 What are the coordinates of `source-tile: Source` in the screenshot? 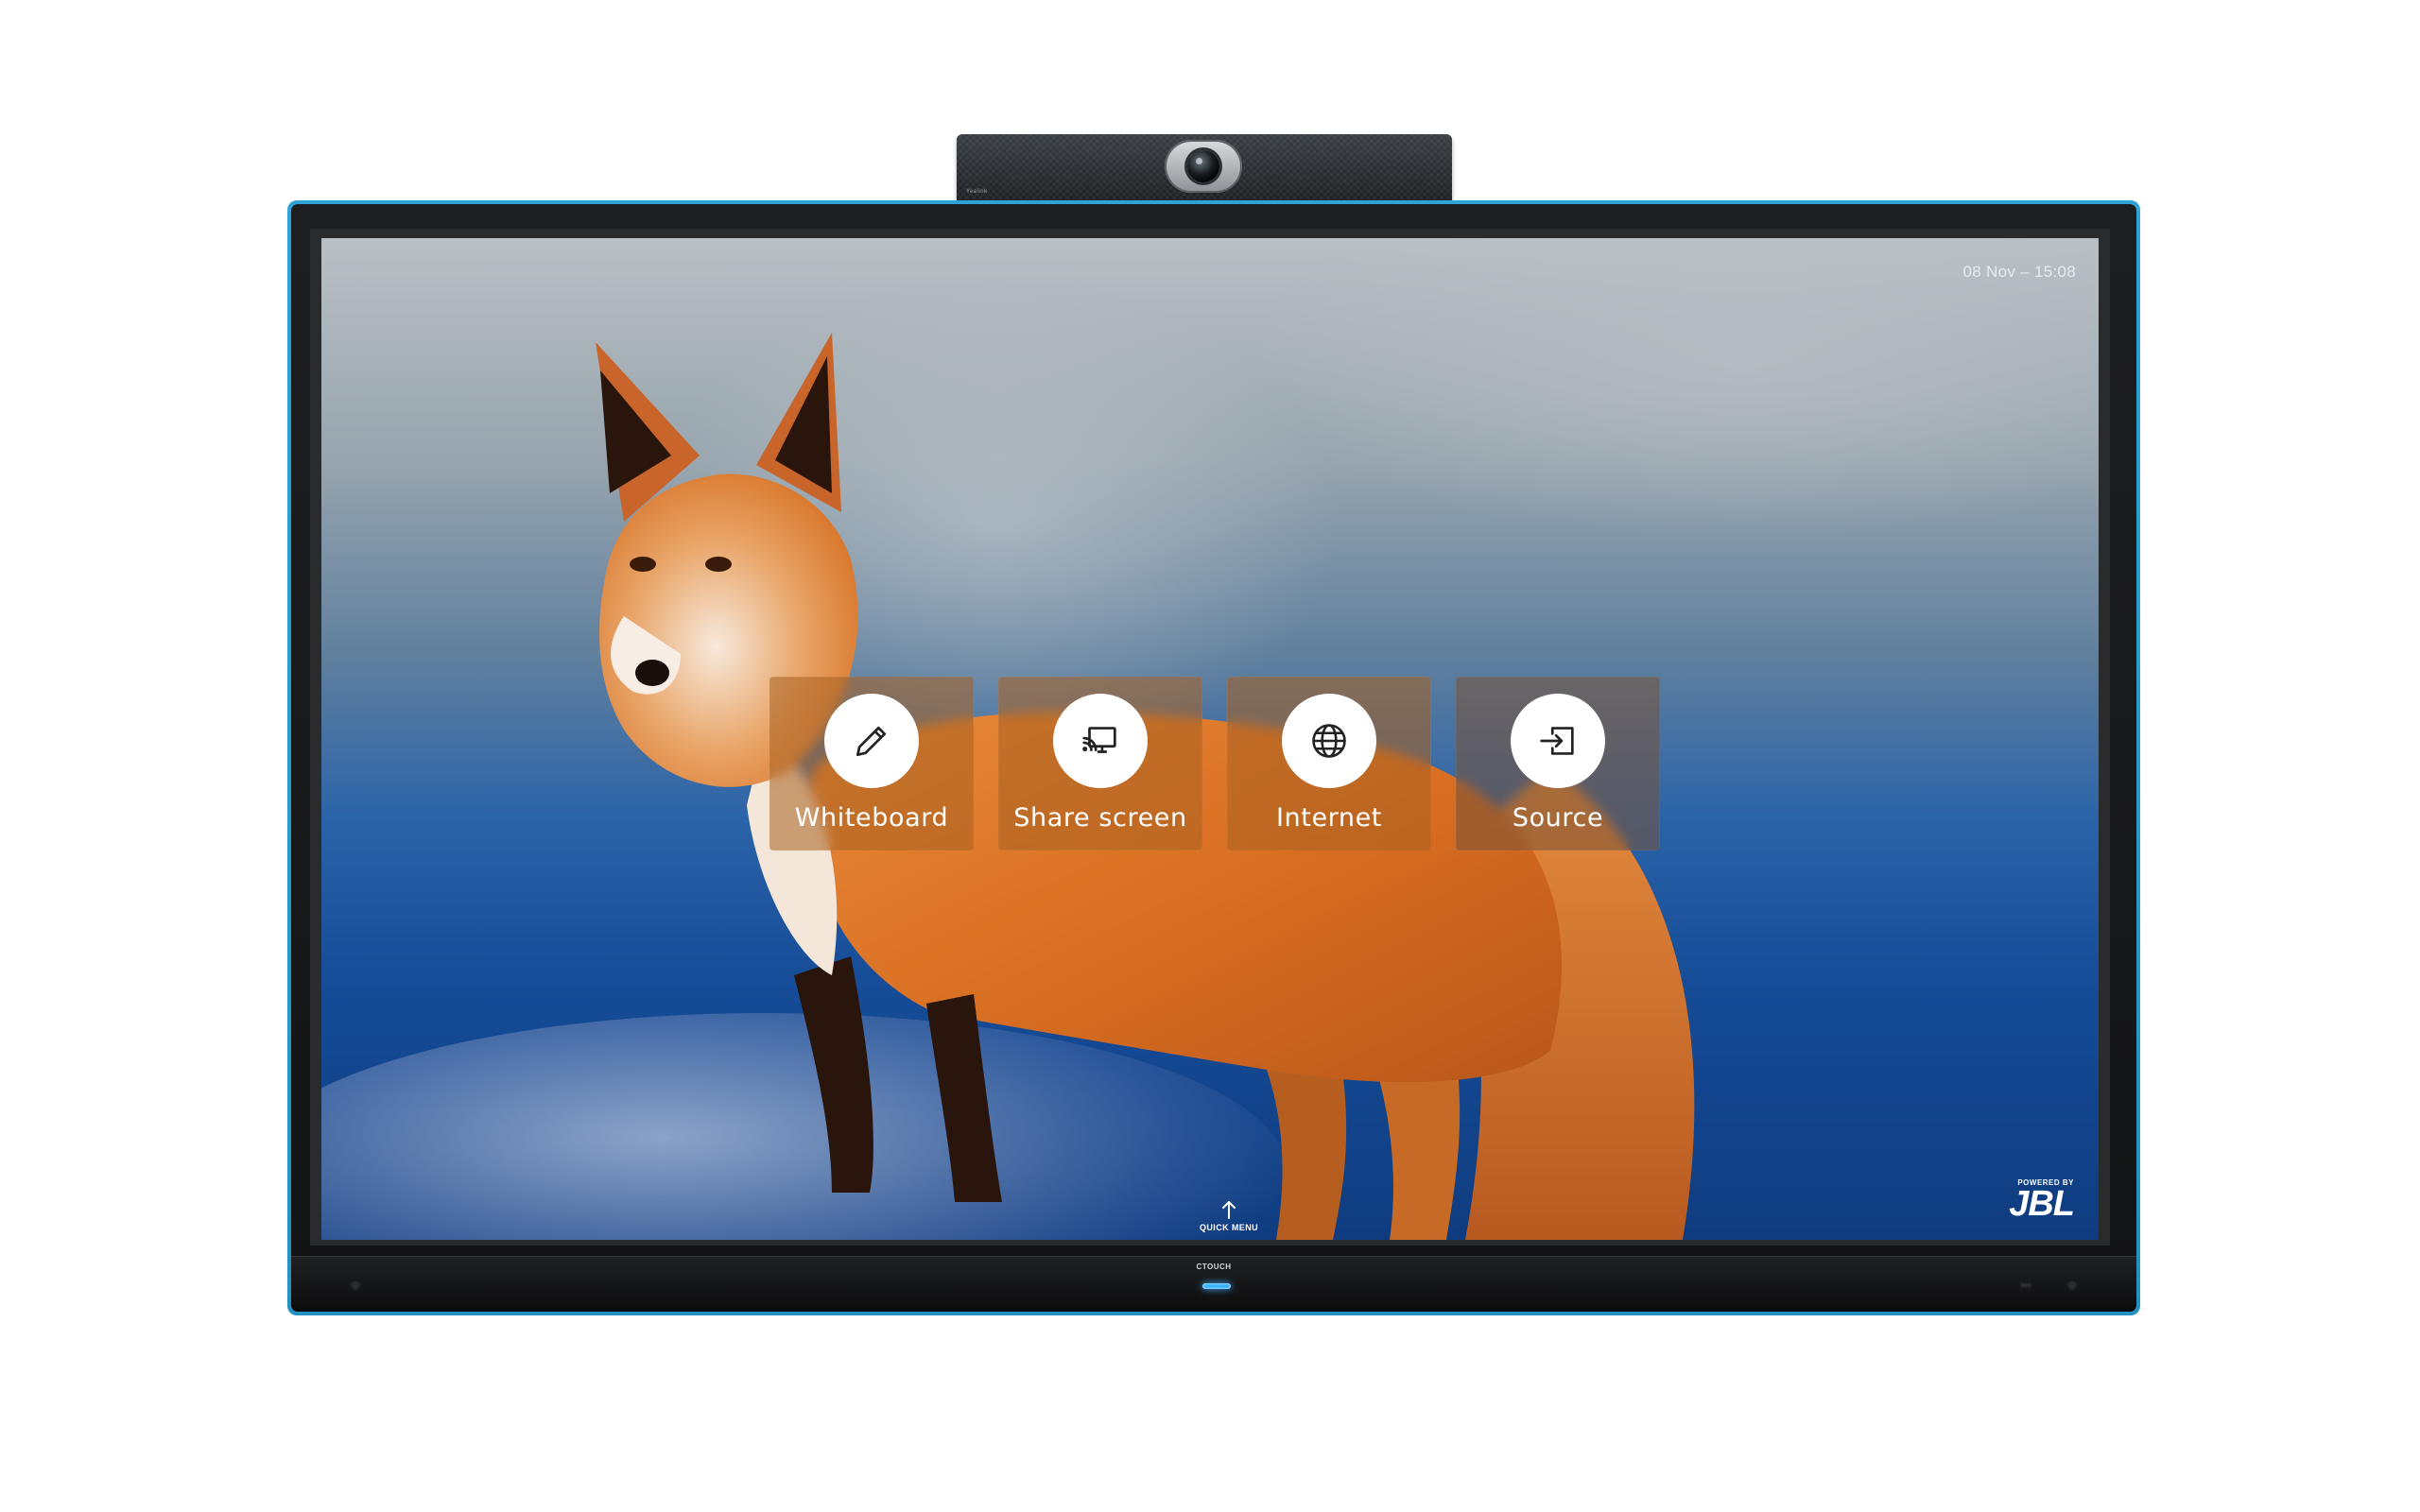 It's located at (1558, 763).